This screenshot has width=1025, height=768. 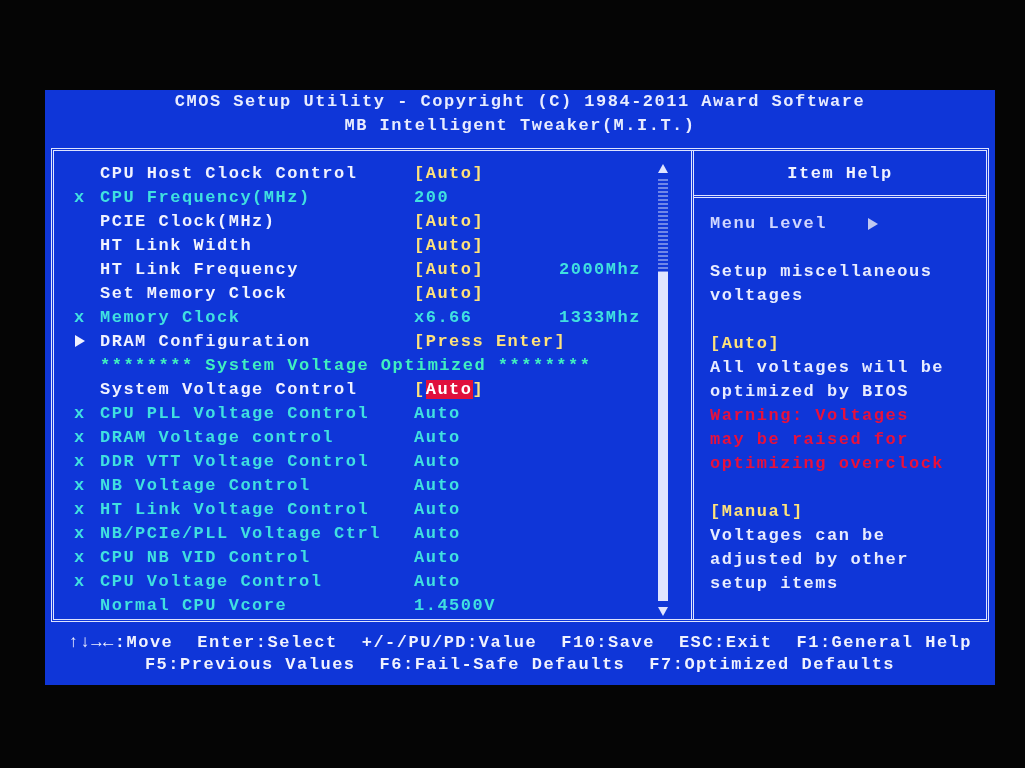 What do you see at coordinates (229, 389) in the screenshot?
I see `setting-label: System Voltage Control` at bounding box center [229, 389].